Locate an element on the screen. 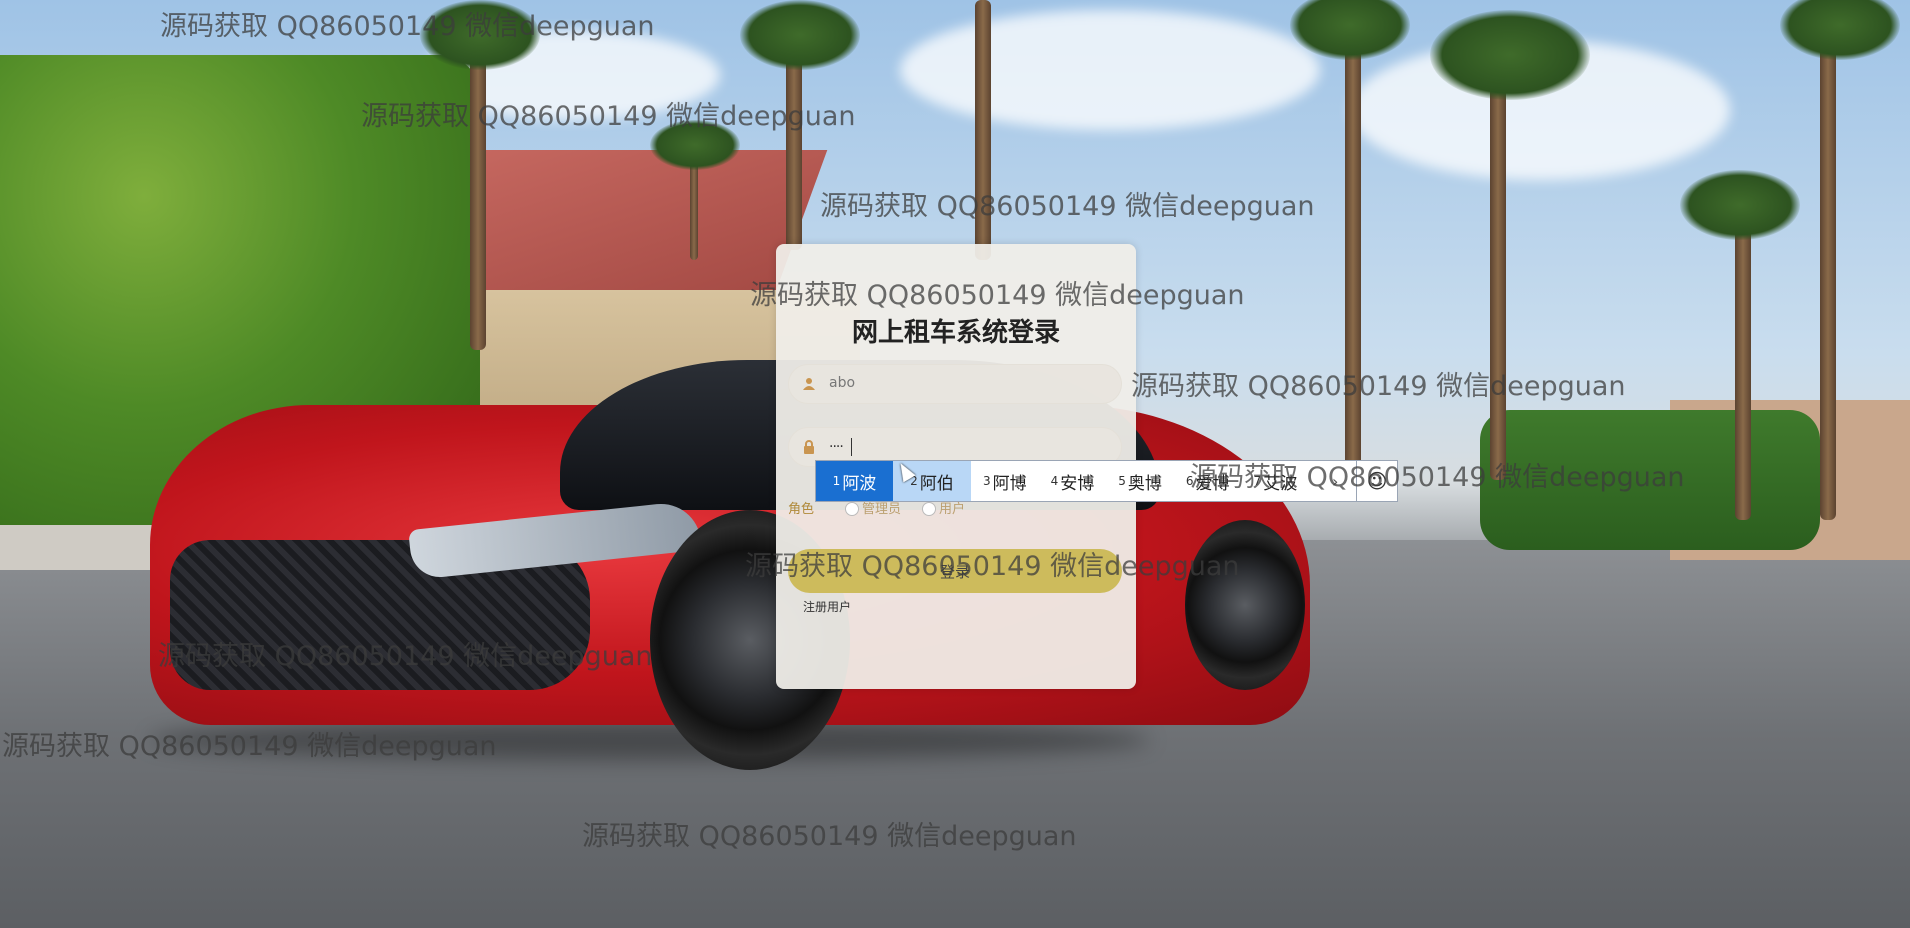  role-radio-user is located at coordinates (929, 509).